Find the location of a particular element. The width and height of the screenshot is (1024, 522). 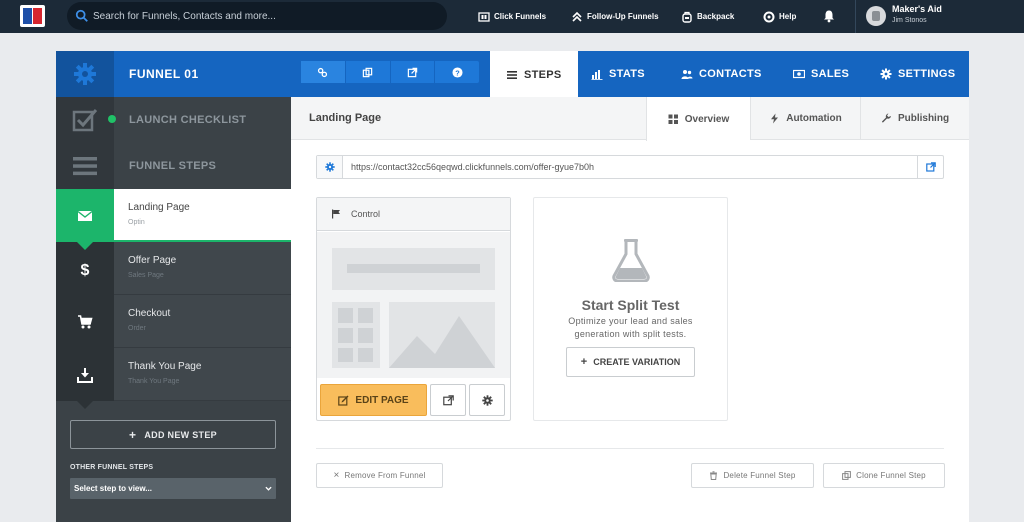

create-variation-button: + CREATE VARIATION is located at coordinates (630, 362).